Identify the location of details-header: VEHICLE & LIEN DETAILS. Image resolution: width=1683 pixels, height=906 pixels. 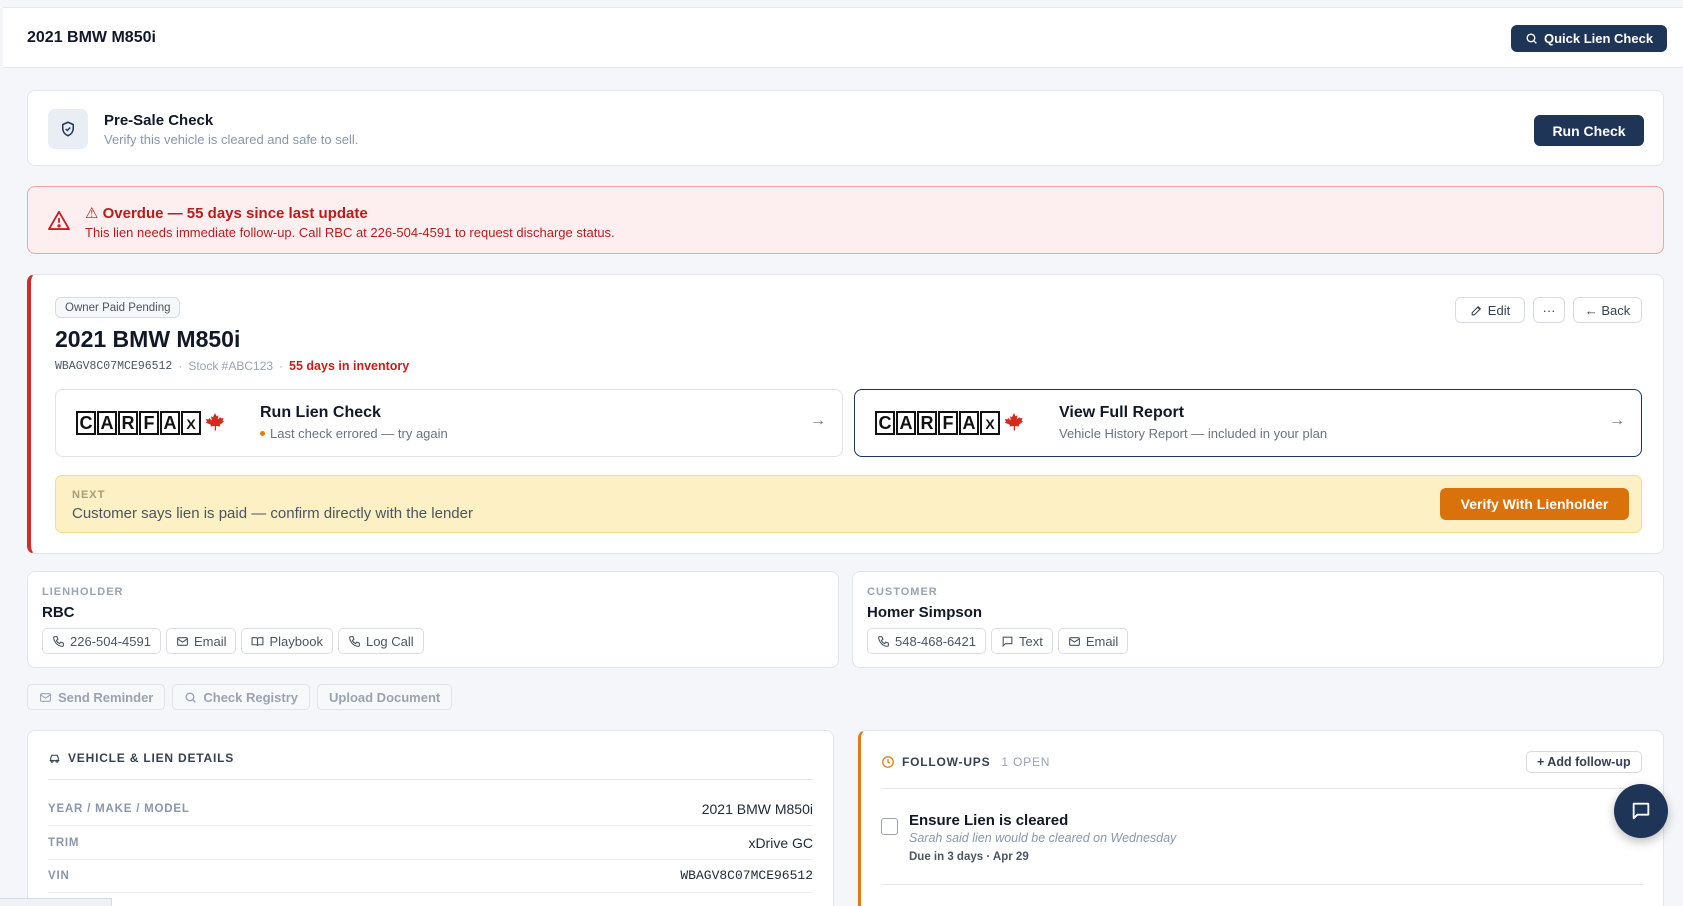
(141, 758).